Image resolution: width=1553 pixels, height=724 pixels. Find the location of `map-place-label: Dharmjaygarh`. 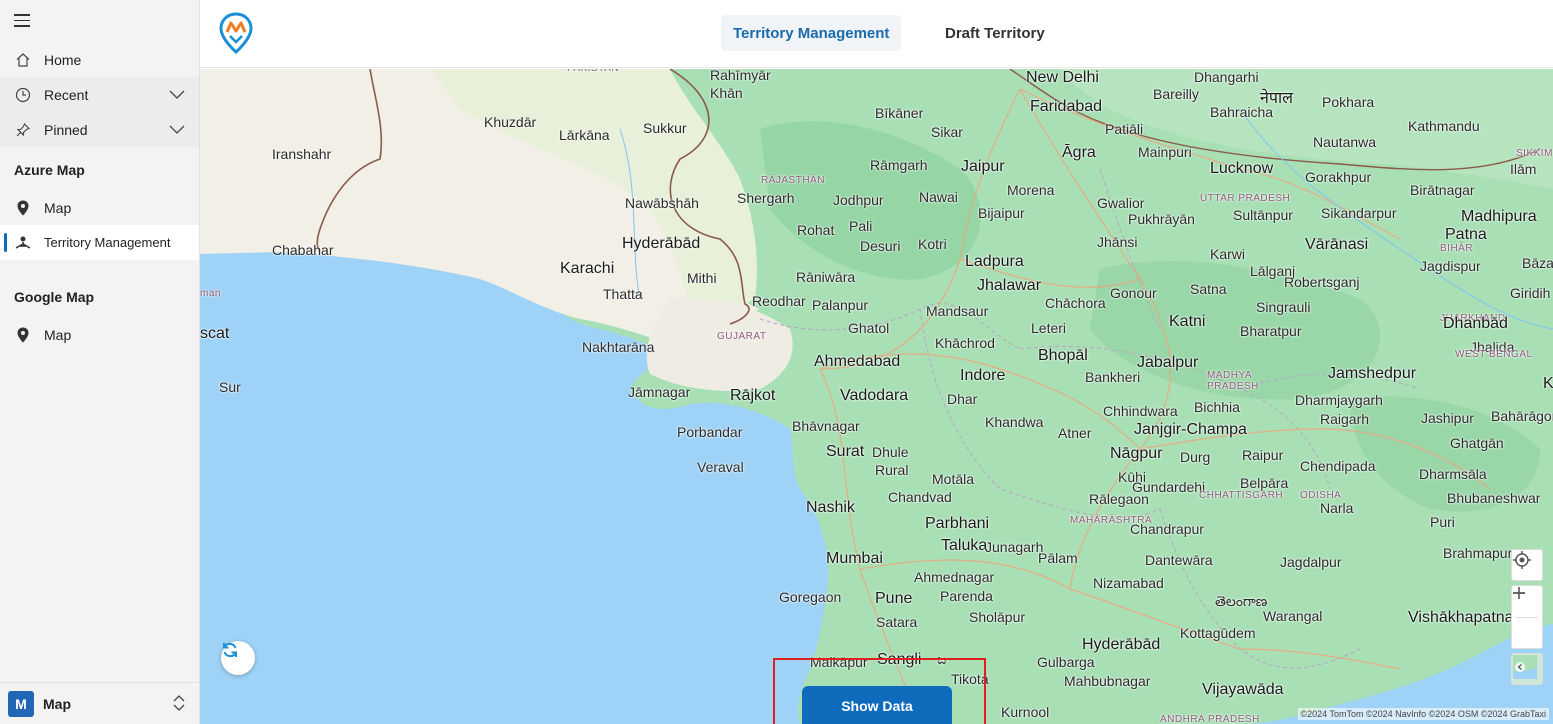

map-place-label: Dharmjaygarh is located at coordinates (1339, 400).